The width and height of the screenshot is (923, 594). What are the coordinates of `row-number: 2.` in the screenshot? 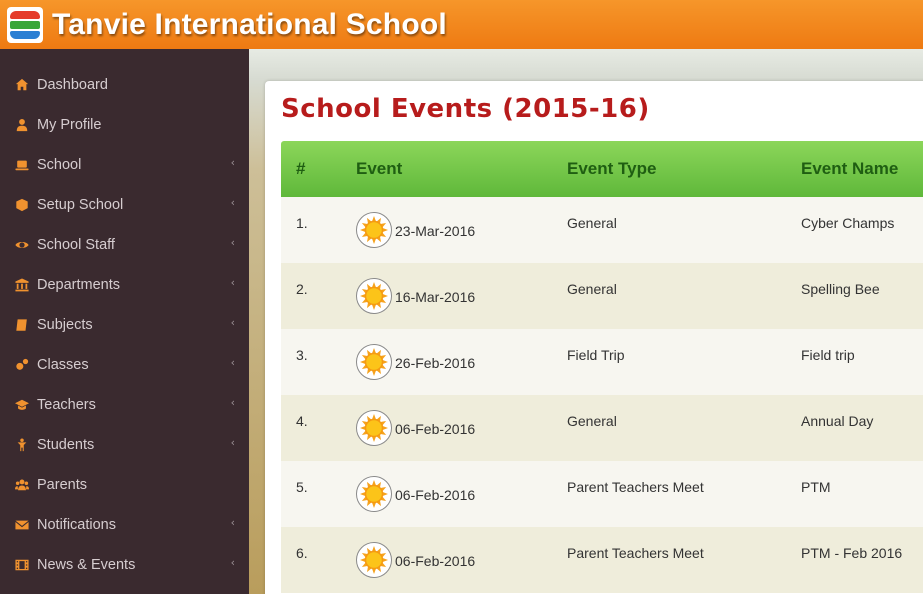 It's located at (302, 289).